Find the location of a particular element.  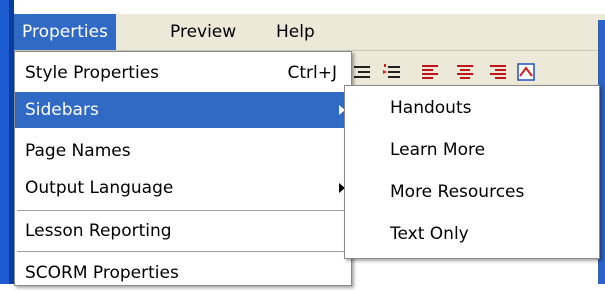

menu-item-page-names: Page Names is located at coordinates (183, 151).